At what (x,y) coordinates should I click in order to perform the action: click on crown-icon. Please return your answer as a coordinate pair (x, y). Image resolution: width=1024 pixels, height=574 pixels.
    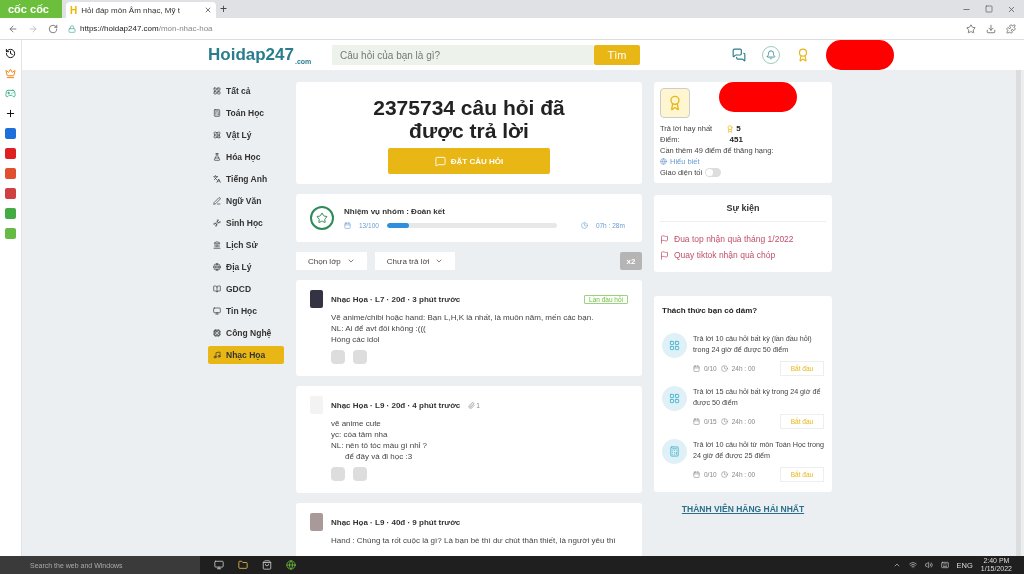
    Looking at the image, I should click on (10, 73).